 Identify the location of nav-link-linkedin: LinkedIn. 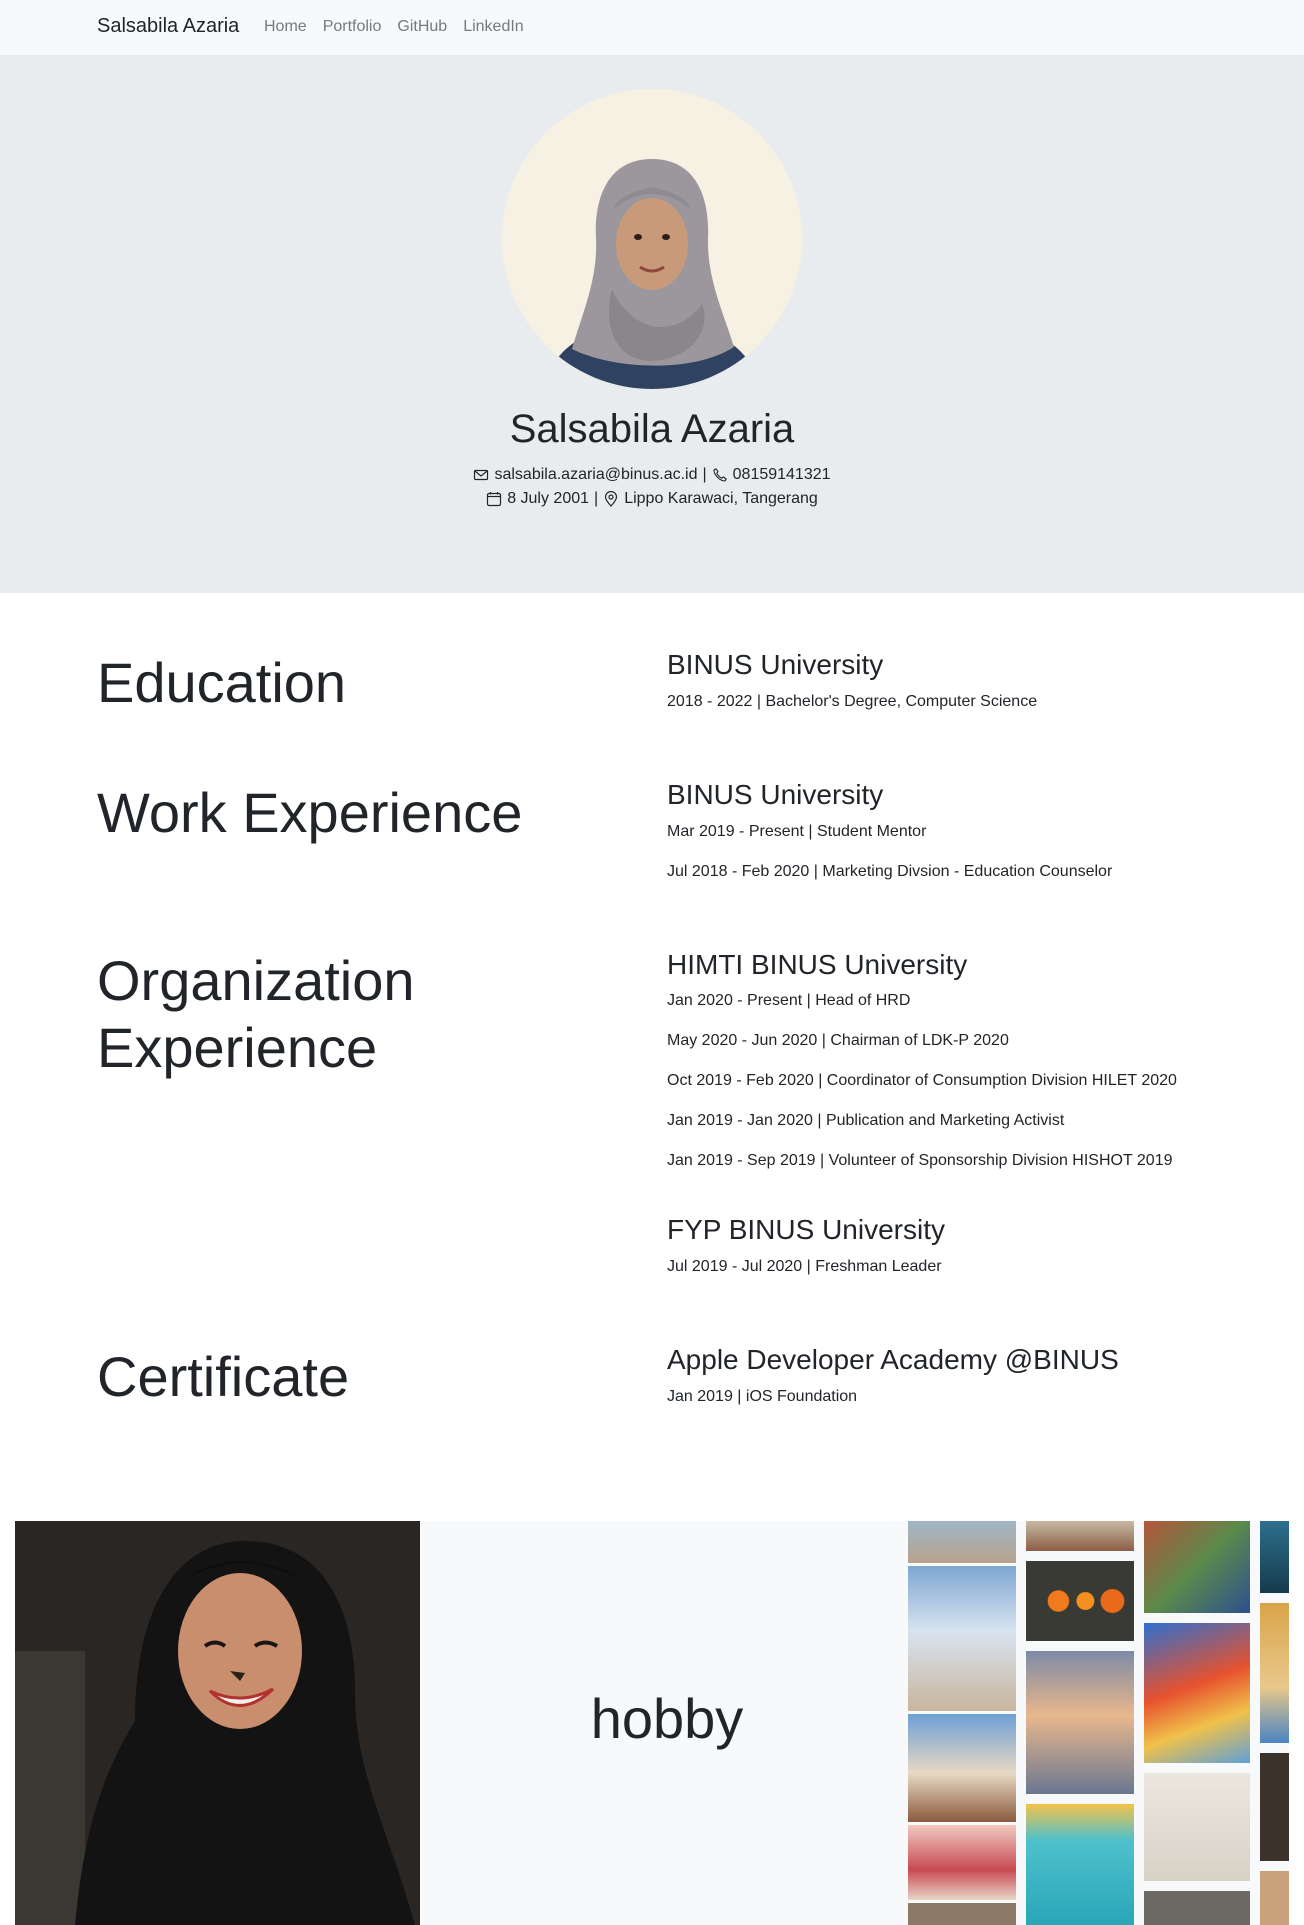
(493, 27).